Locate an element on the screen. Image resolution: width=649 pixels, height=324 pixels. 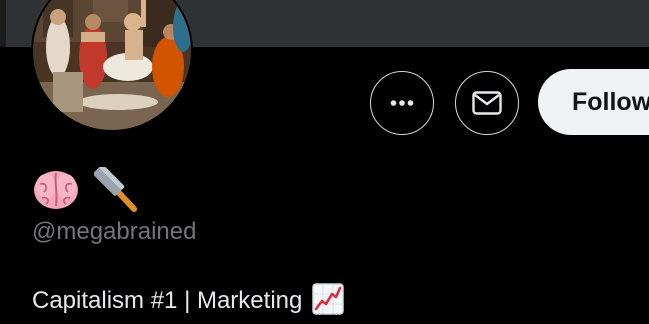
hammer-emoji-icon is located at coordinates (117, 190).